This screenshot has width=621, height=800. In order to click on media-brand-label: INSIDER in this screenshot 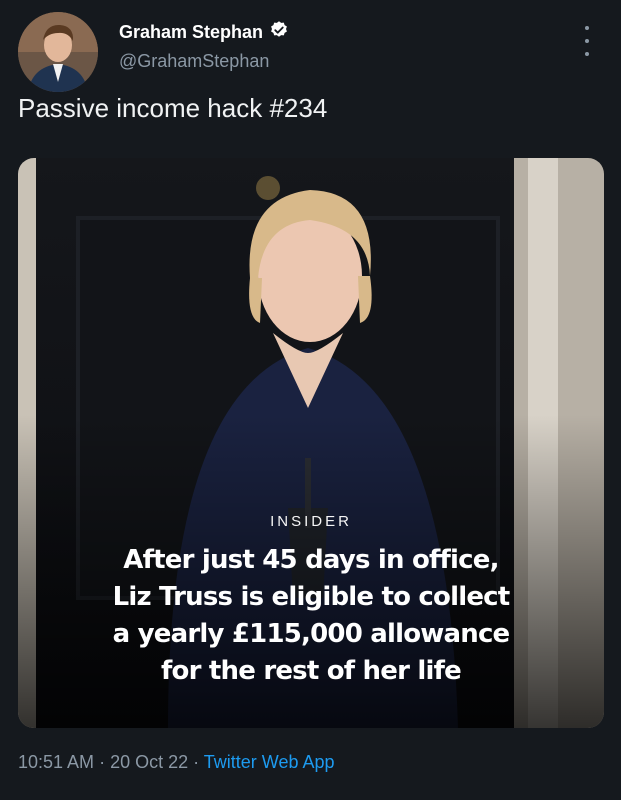, I will do `click(311, 521)`.